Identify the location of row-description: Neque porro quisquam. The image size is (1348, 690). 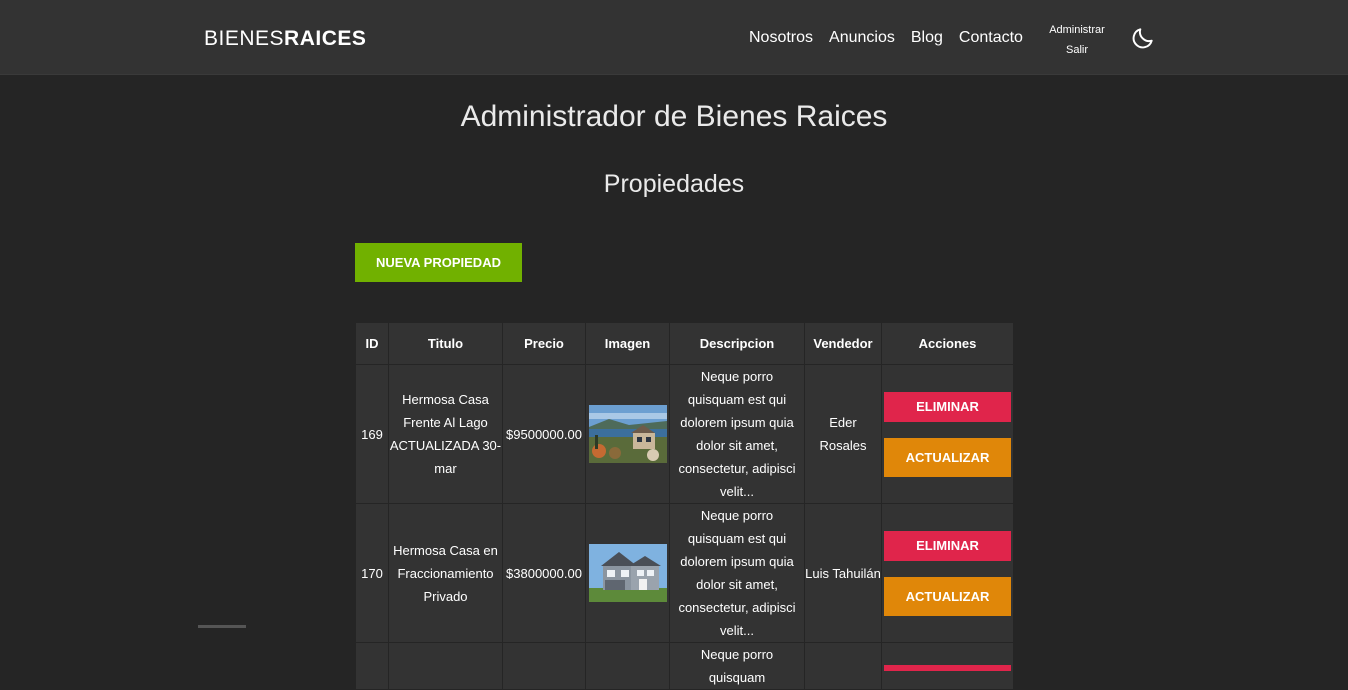
(737, 666).